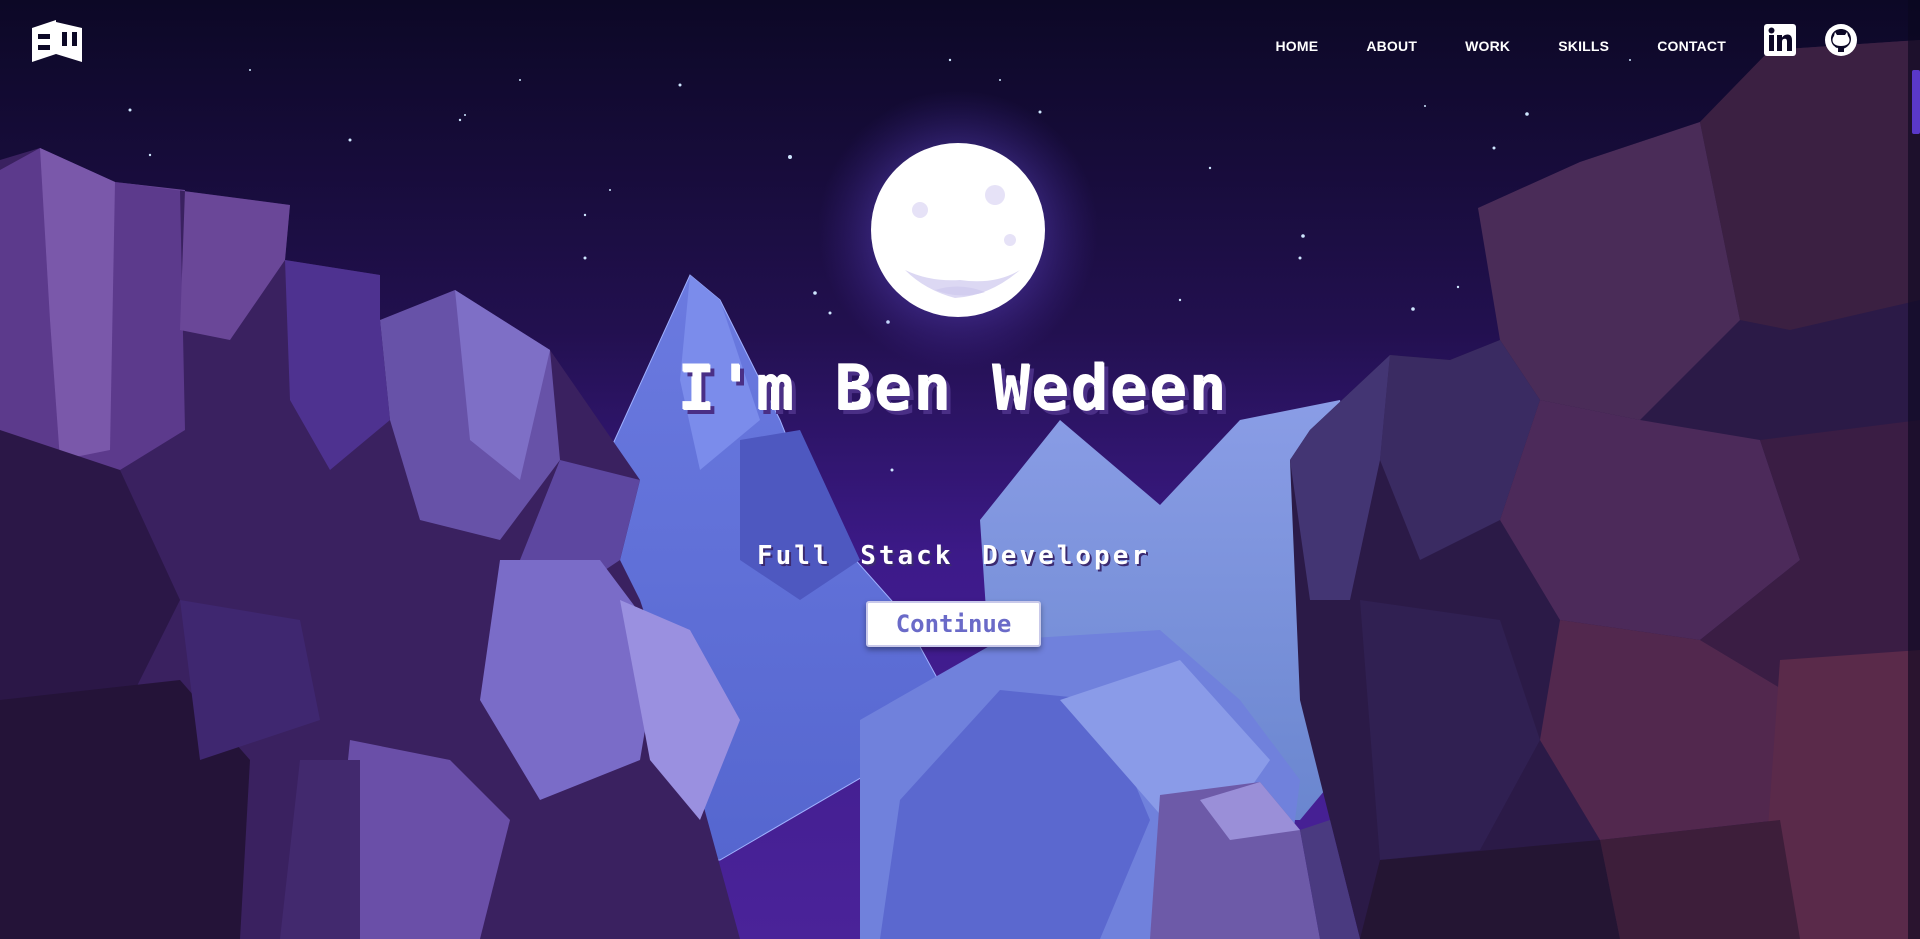  I want to click on nav-contact: CONTACT, so click(1691, 46).